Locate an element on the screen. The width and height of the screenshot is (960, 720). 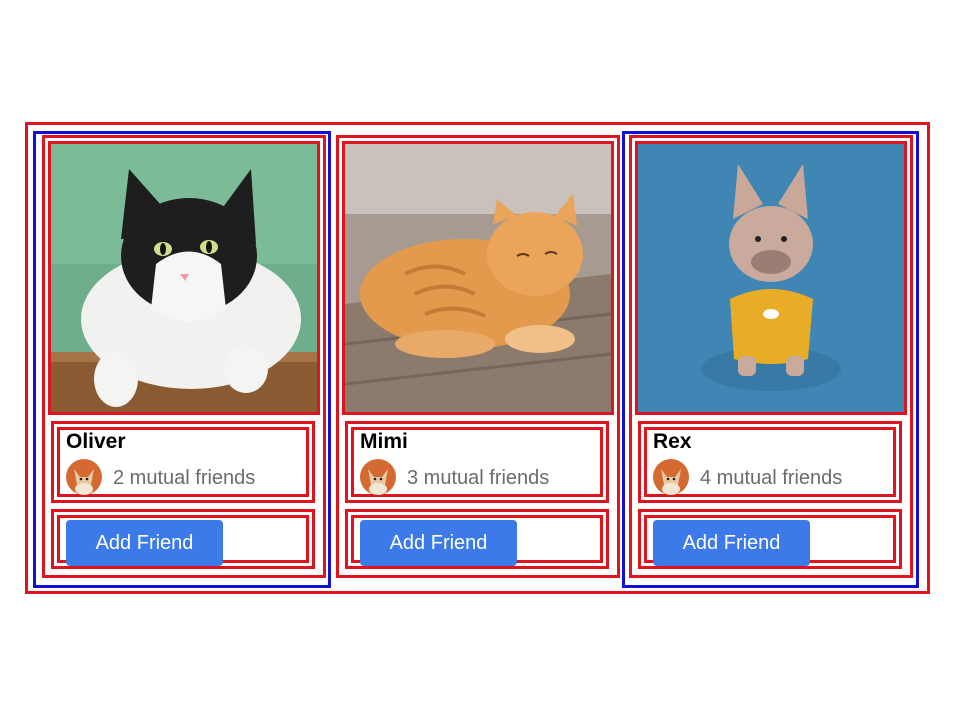
mutual-friends-count: 3 mutual friends is located at coordinates (478, 478).